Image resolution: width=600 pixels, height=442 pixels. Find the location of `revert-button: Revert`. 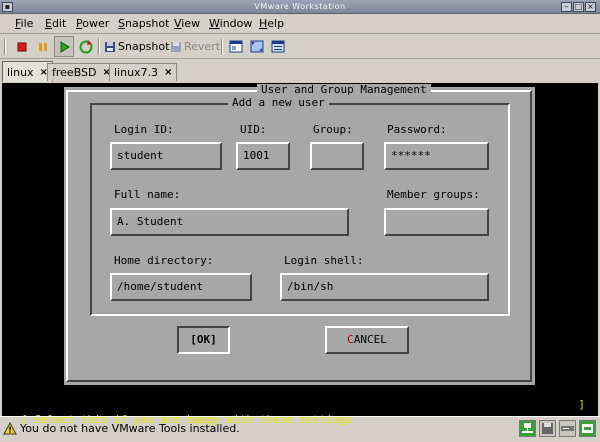

revert-button: Revert is located at coordinates (195, 46).